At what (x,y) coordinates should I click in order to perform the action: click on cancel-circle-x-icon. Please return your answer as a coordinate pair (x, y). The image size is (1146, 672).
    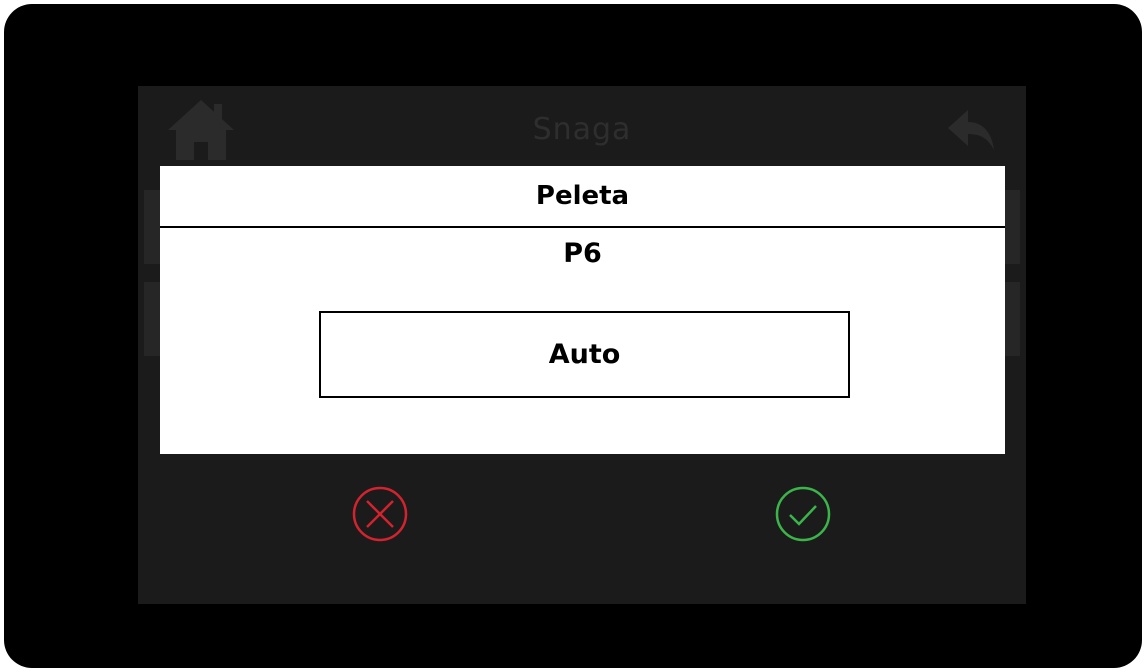
    Looking at the image, I should click on (380, 514).